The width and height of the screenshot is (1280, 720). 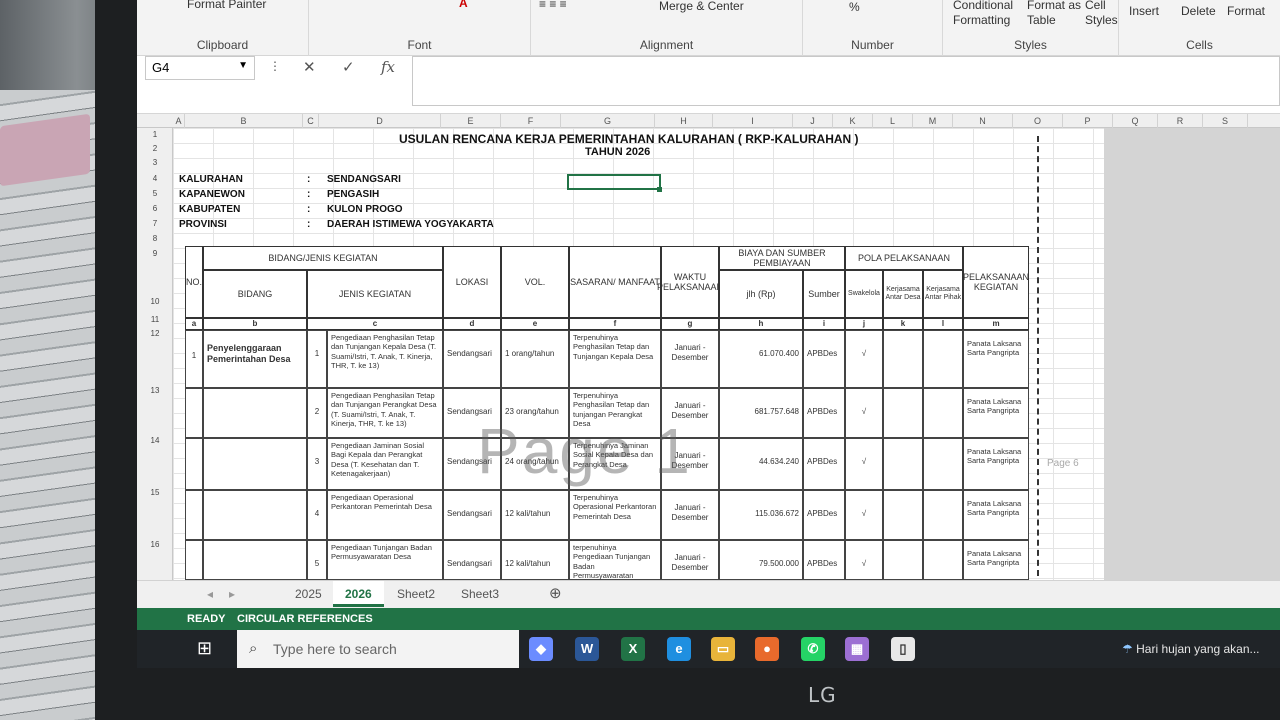 What do you see at coordinates (824, 515) in the screenshot?
I see `item-sumber: APBDes` at bounding box center [824, 515].